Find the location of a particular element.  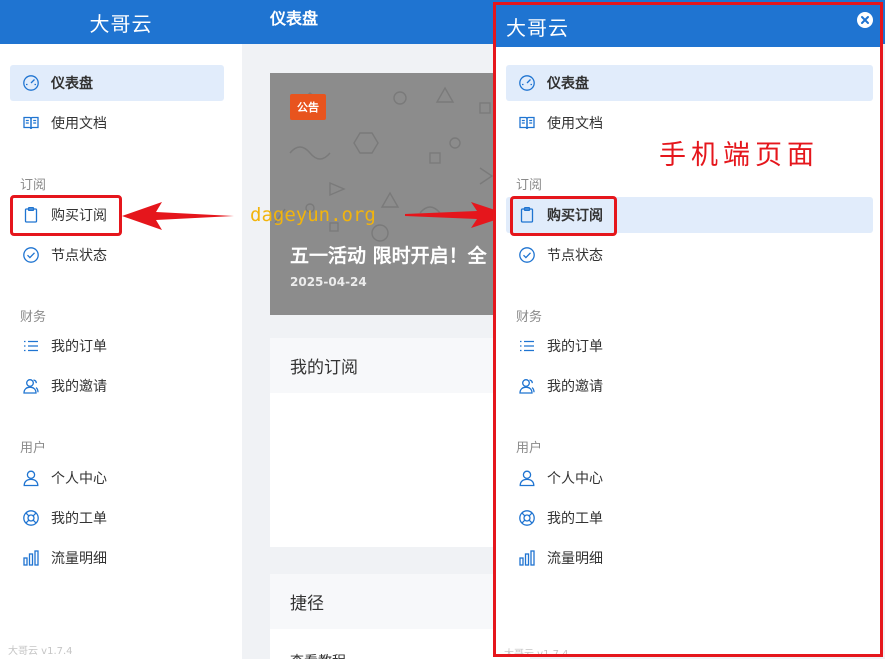

sidebar-item-orders: 我的订单 is located at coordinates (117, 346).